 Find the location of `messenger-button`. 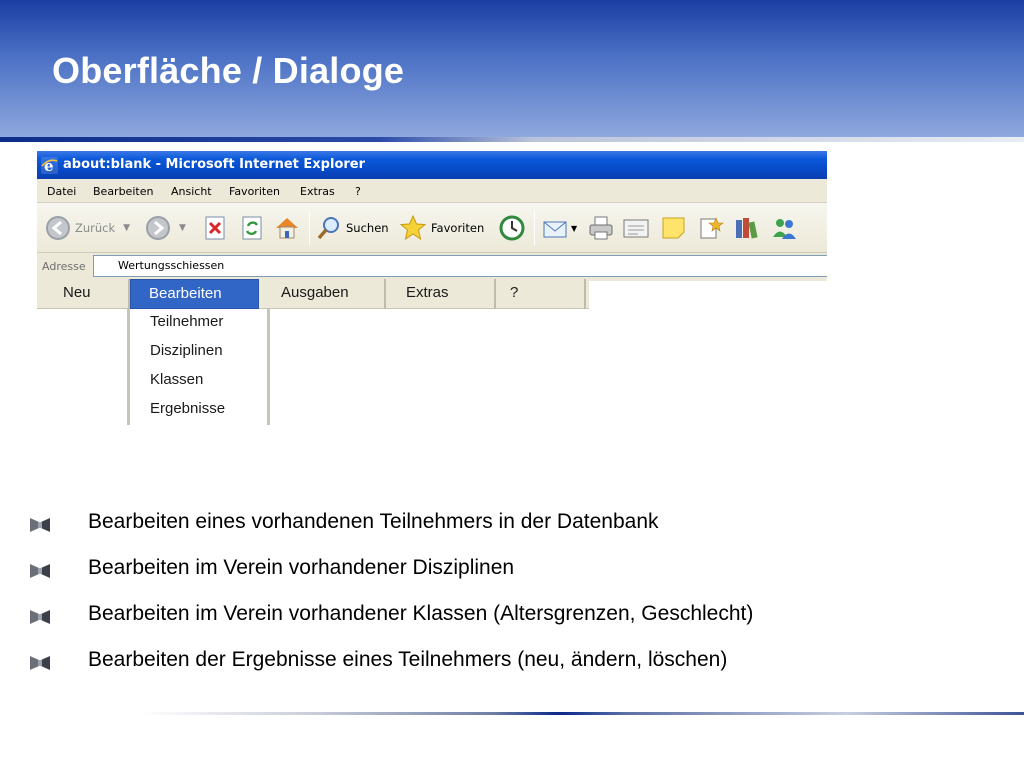

messenger-button is located at coordinates (711, 228).